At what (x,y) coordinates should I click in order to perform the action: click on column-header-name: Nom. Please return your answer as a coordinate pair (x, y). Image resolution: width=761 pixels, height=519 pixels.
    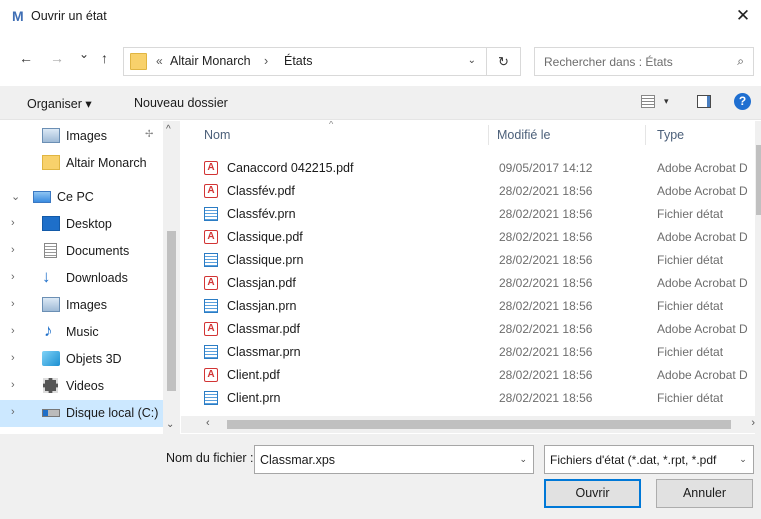
    Looking at the image, I should click on (217, 133).